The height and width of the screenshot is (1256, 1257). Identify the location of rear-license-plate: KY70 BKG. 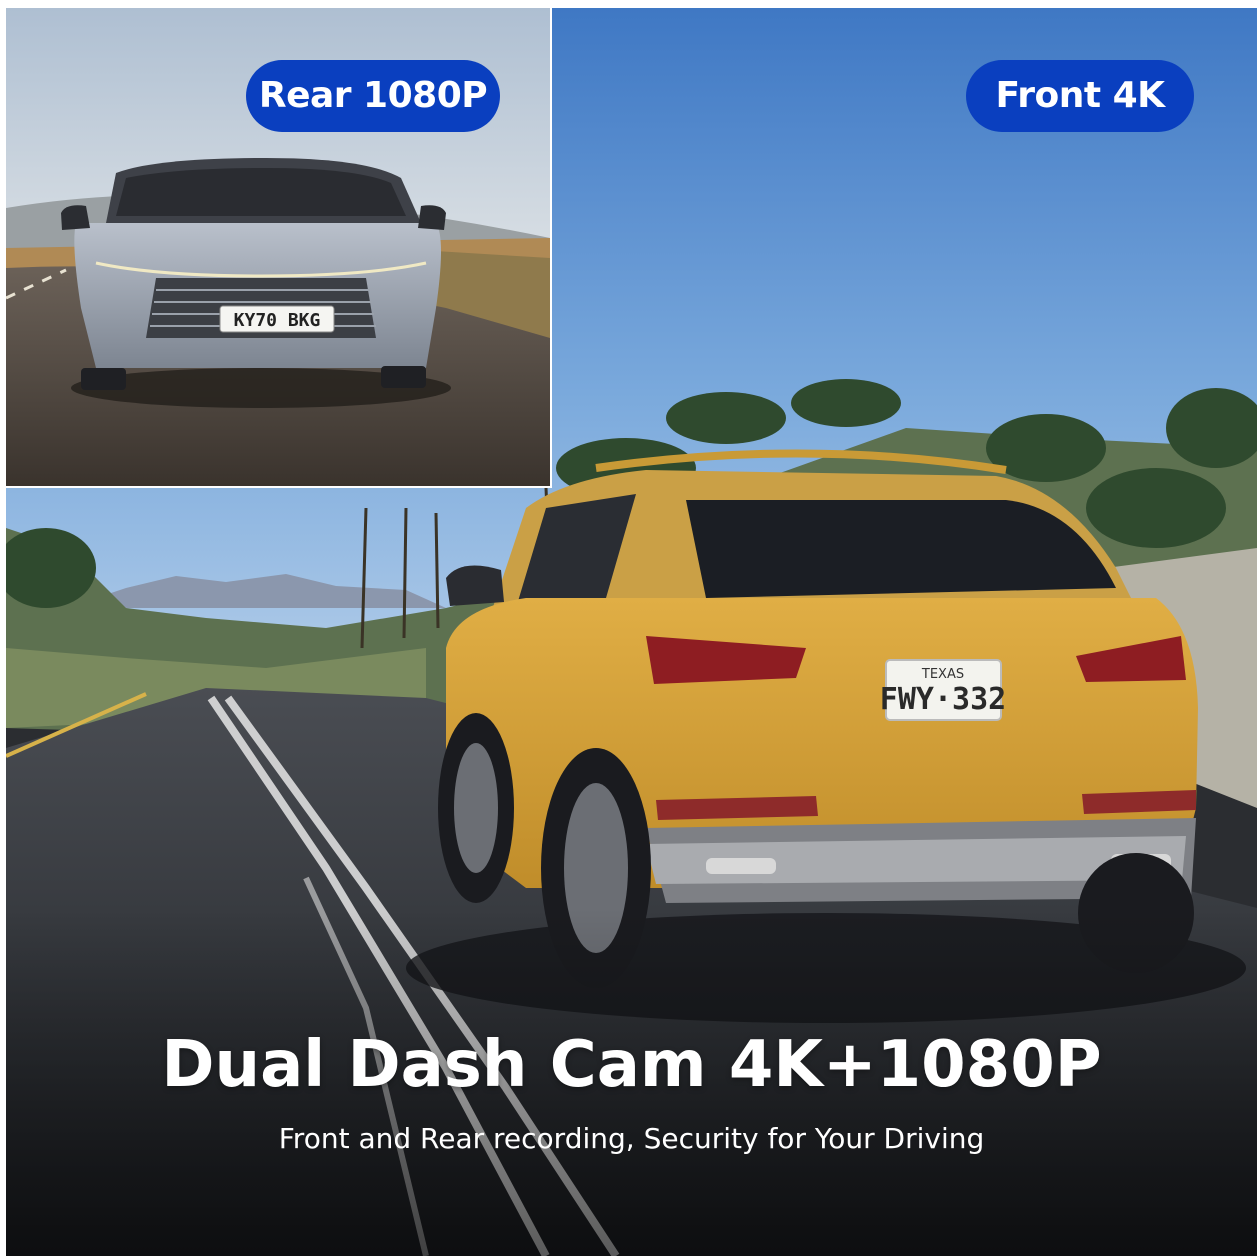
(277, 319).